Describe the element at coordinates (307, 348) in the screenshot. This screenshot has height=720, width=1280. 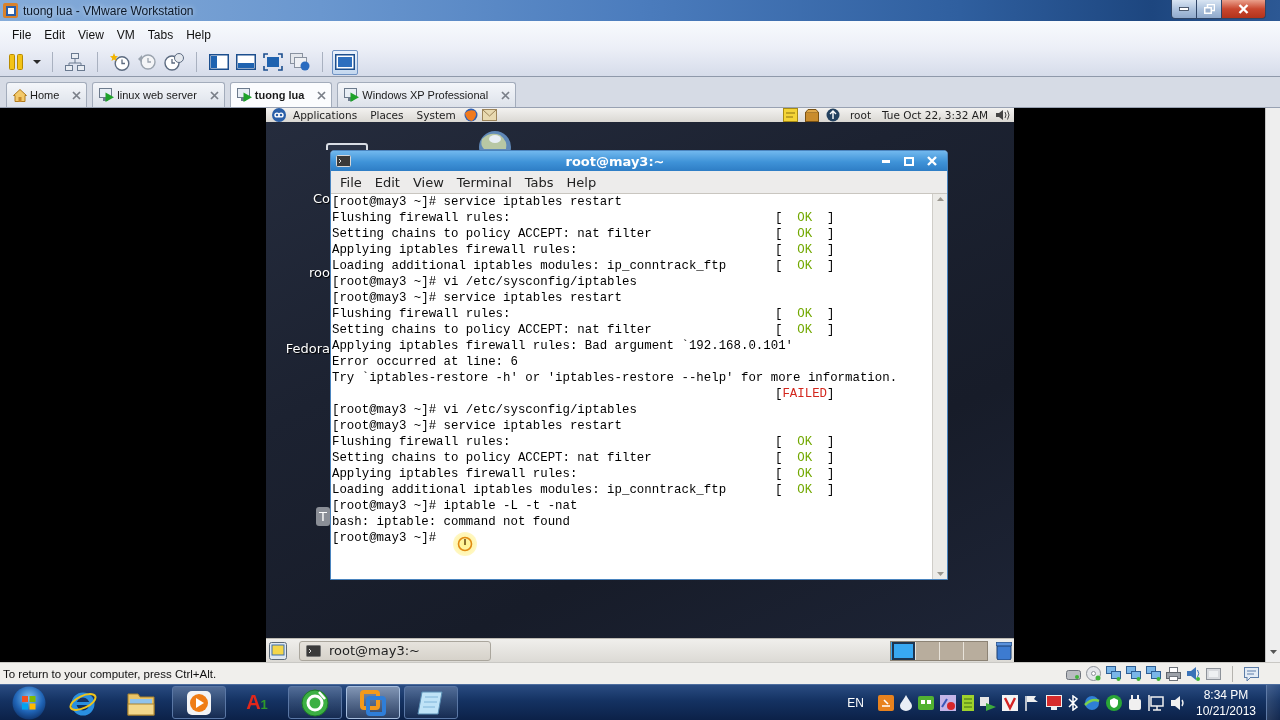
I see `desktop-icon-label: Fedora` at that location.